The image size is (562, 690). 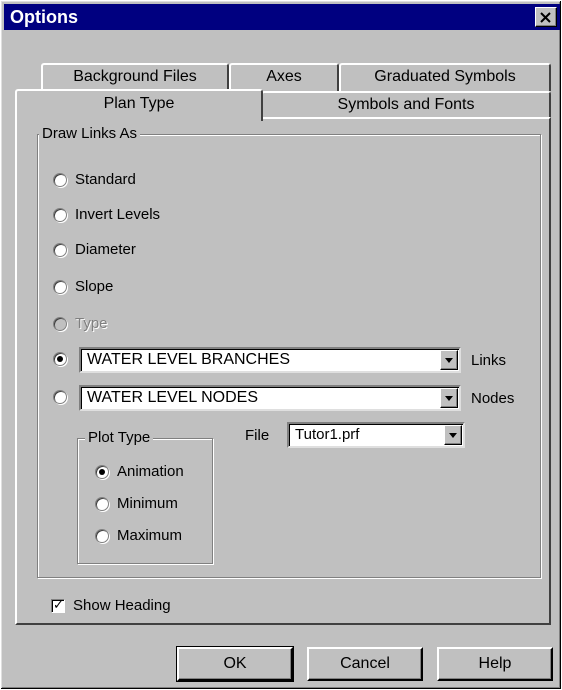 I want to click on links-label: Links, so click(x=489, y=360).